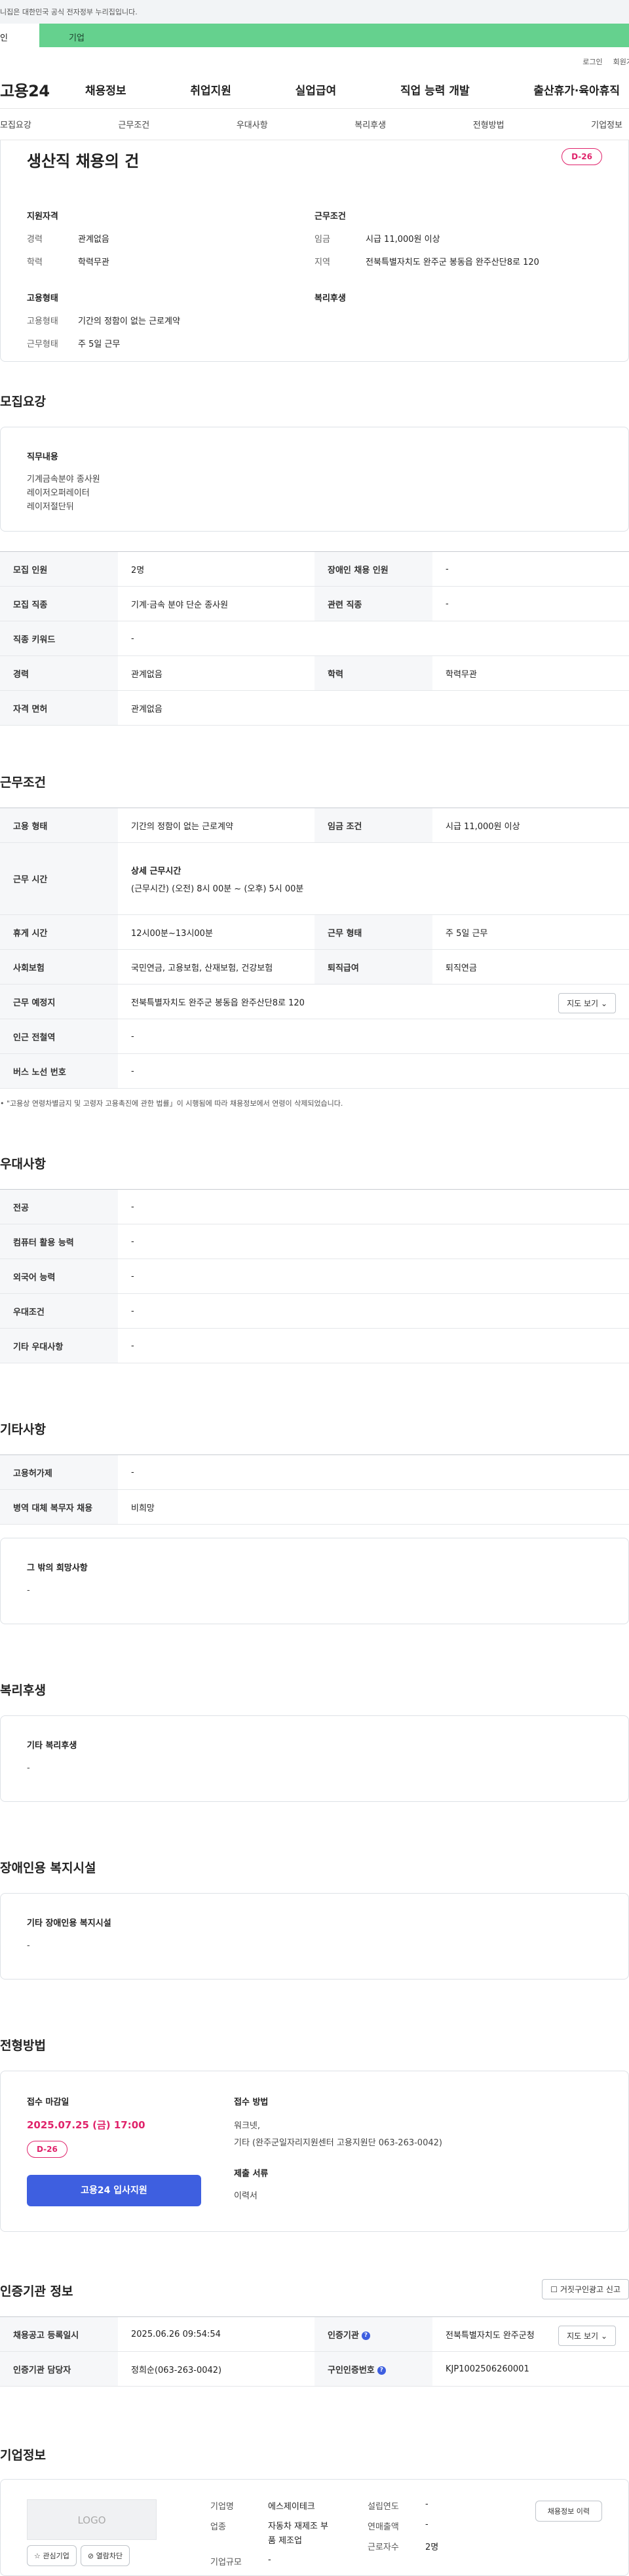  What do you see at coordinates (59, 878) in the screenshot?
I see `table-key: 근무 시간` at bounding box center [59, 878].